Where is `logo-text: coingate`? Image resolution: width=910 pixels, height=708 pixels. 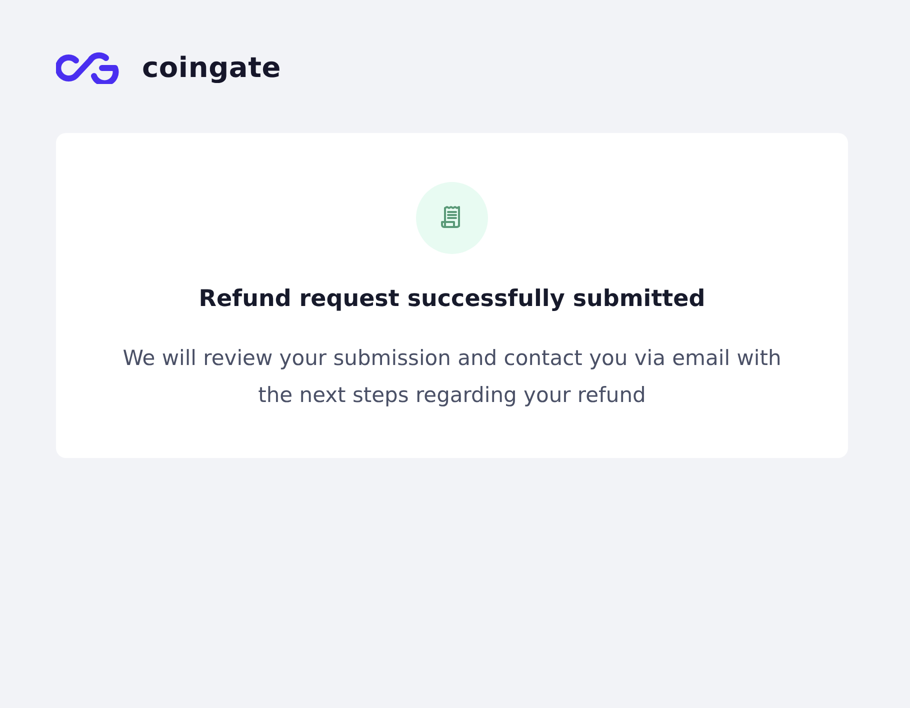
logo-text: coingate is located at coordinates (212, 68).